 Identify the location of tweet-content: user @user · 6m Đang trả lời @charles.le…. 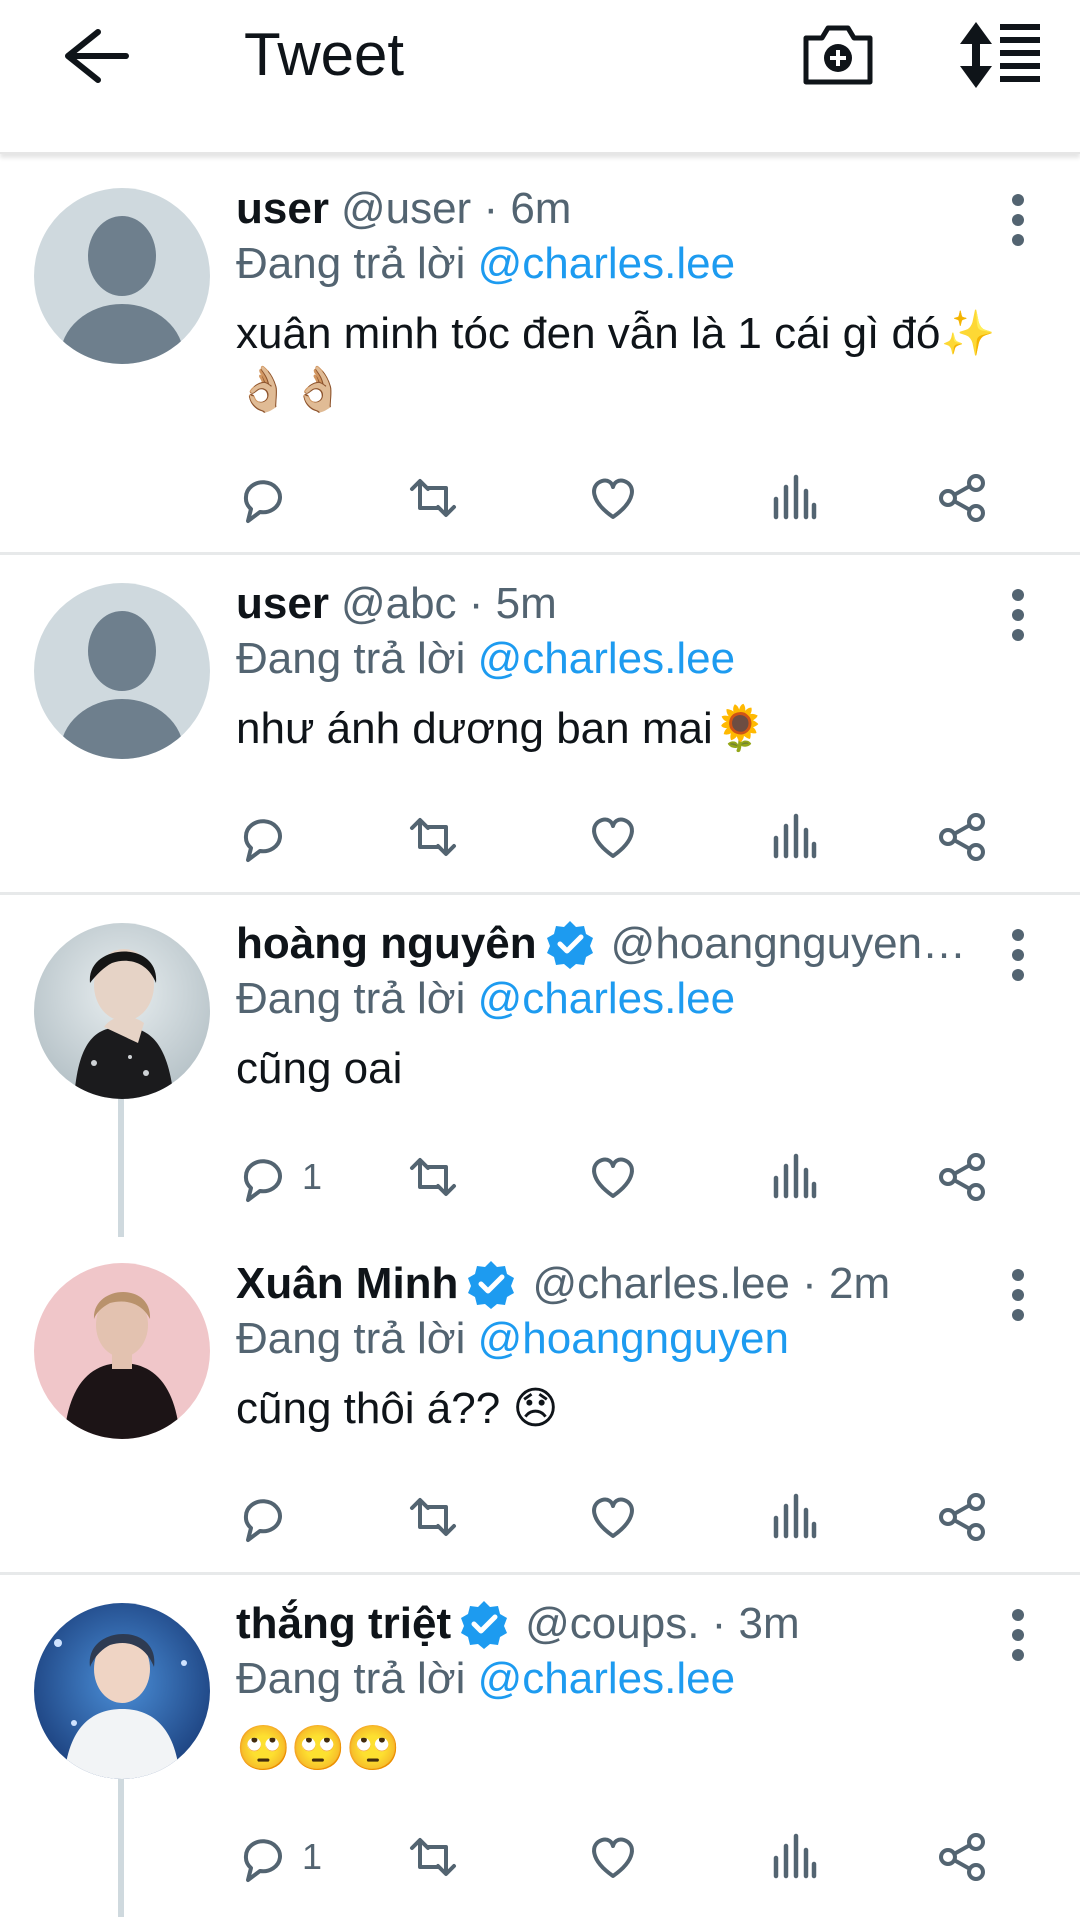
(623, 300).